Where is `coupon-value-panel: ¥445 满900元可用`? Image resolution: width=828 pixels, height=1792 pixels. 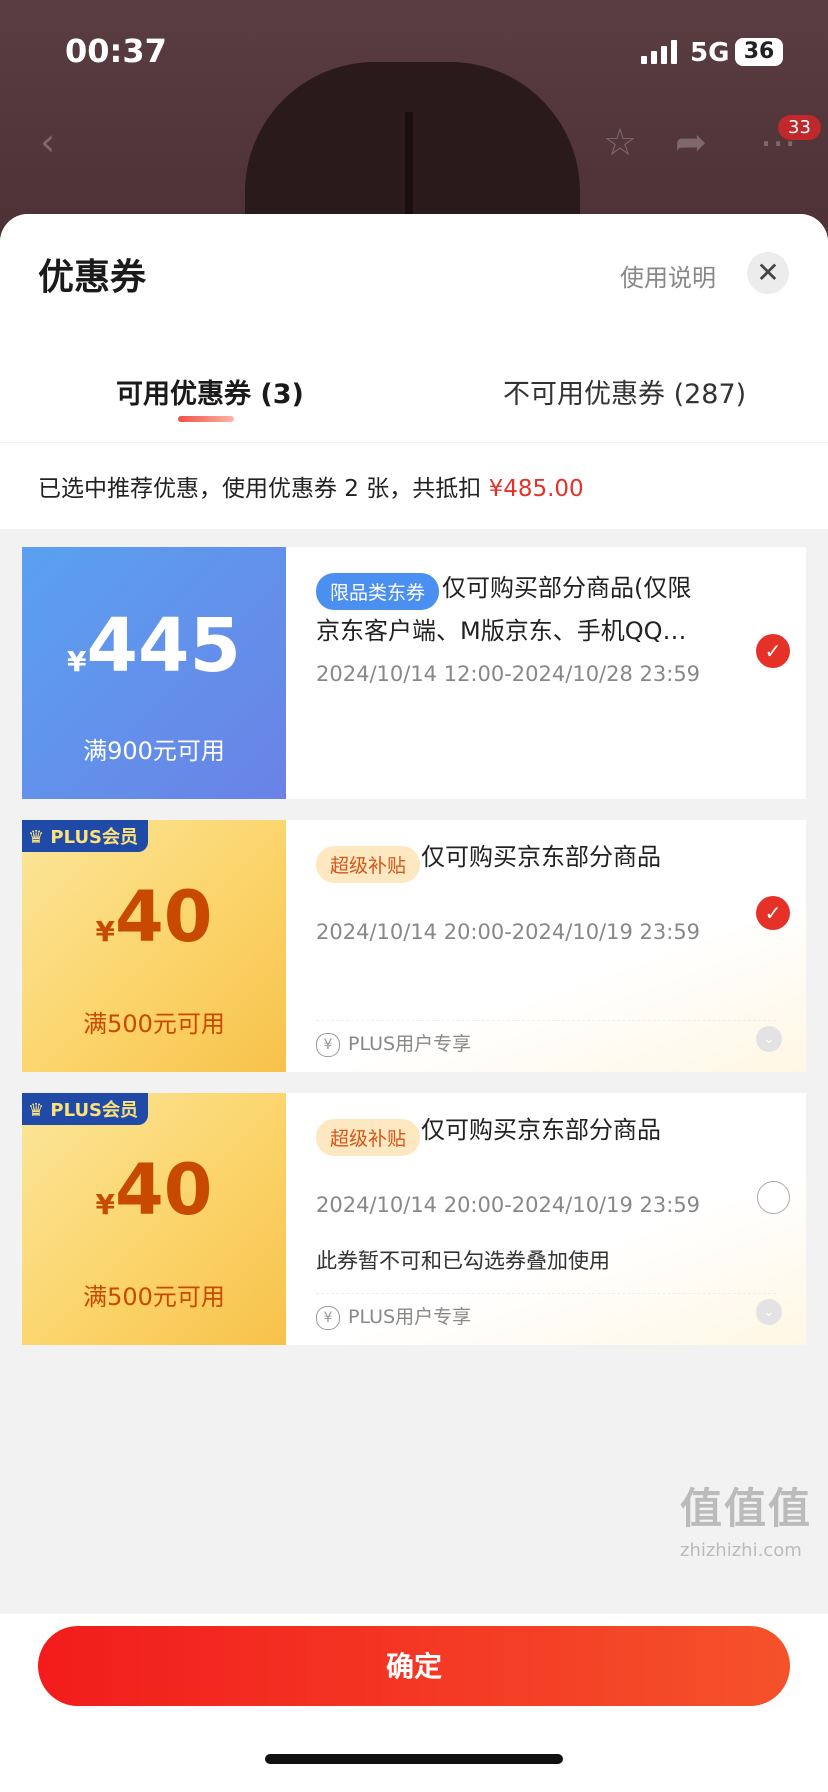
coupon-value-panel: ¥445 满900元可用 is located at coordinates (154, 673).